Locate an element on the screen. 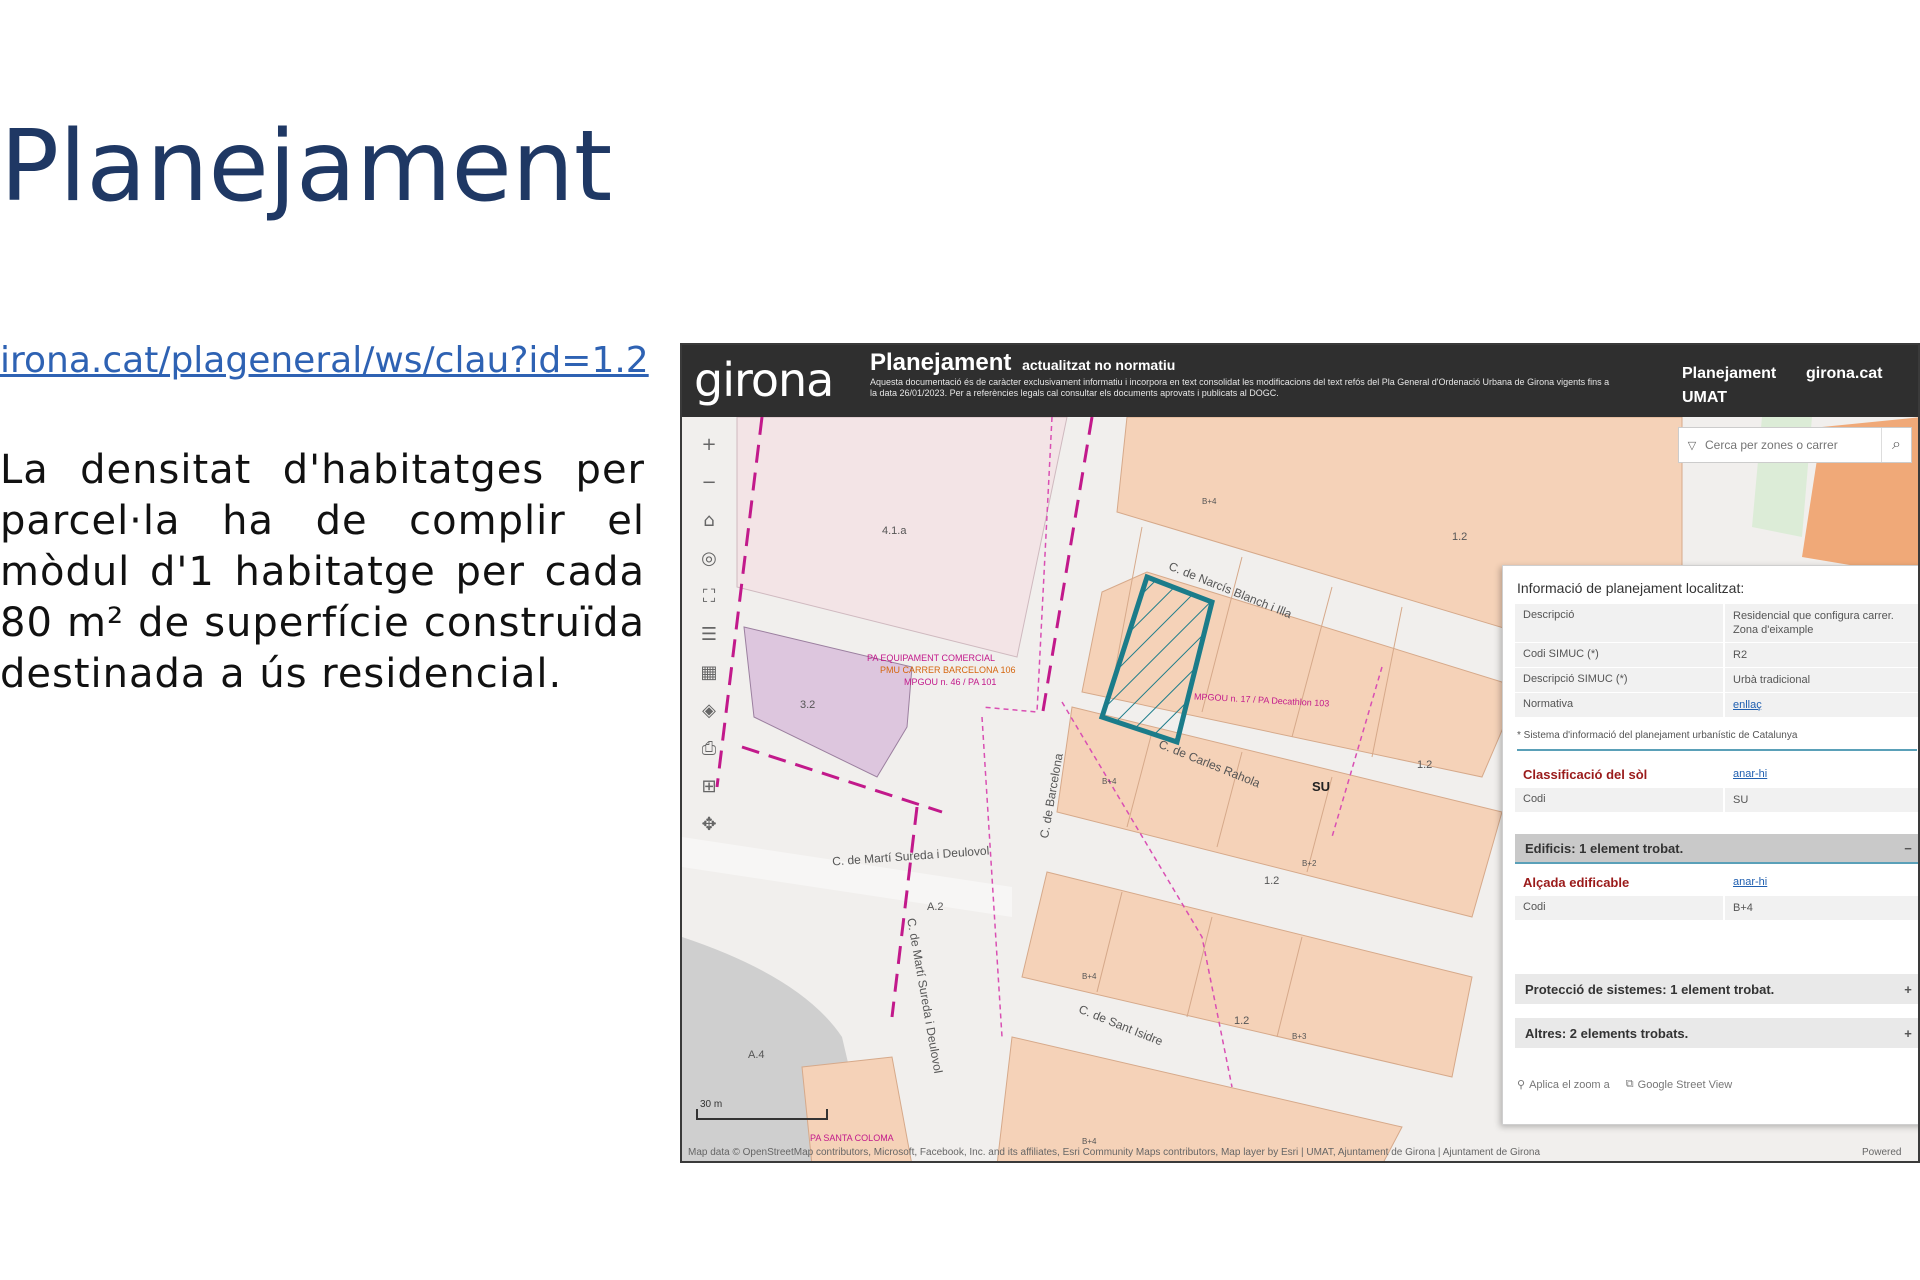 This screenshot has height=1280, width=1920. search-box: ▽ ⌕ is located at coordinates (1795, 445).